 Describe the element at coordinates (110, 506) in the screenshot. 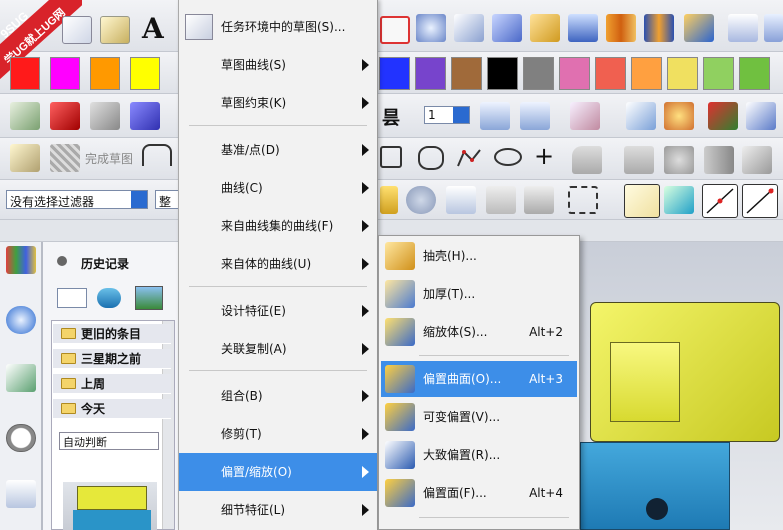

I see `model-thumbnail` at that location.